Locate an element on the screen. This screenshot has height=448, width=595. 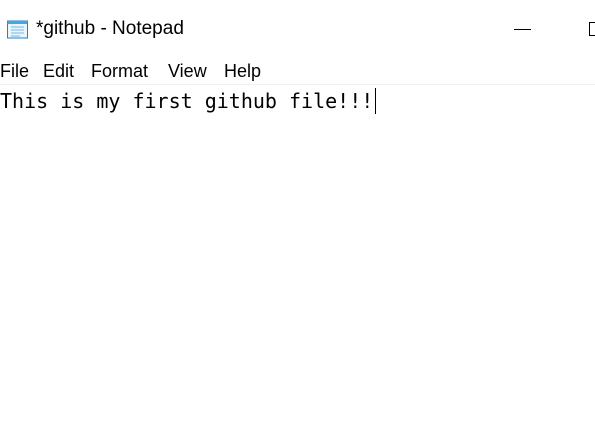
menu-format: Format is located at coordinates (119, 71).